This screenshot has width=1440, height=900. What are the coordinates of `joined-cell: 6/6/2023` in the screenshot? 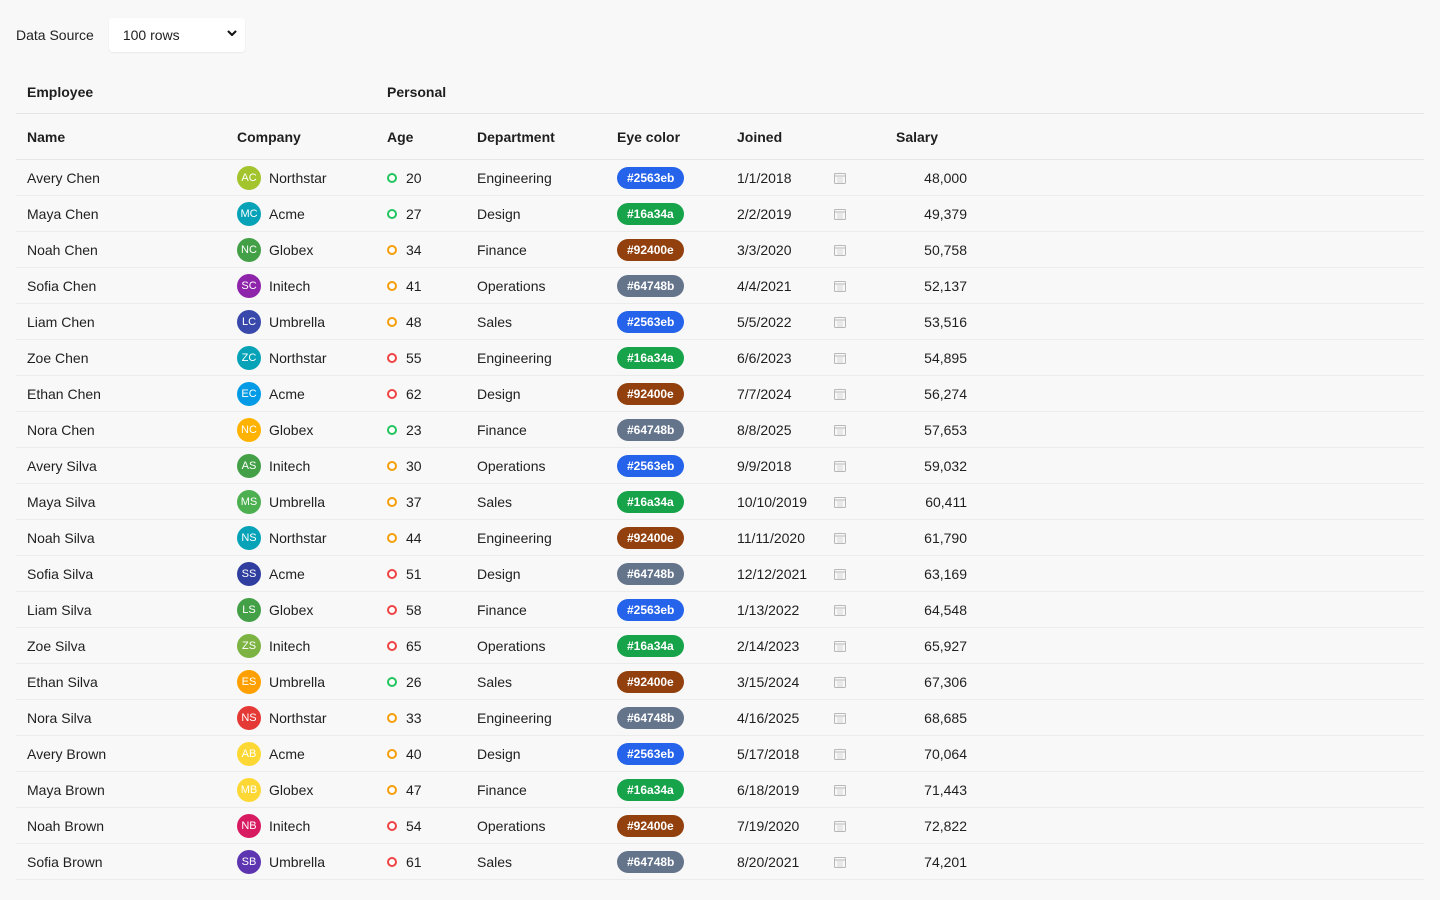 It's located at (764, 357).